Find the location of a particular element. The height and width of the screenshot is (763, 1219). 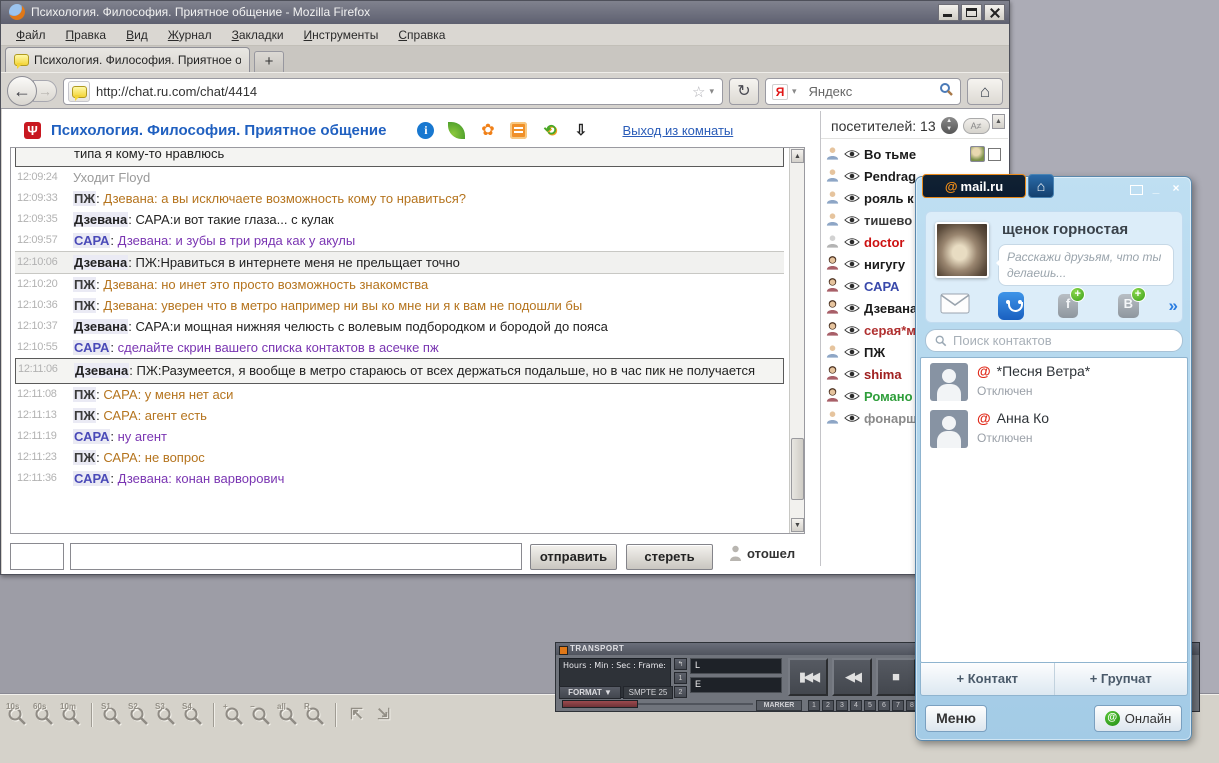

transport-progress-bar is located at coordinates (600, 704).